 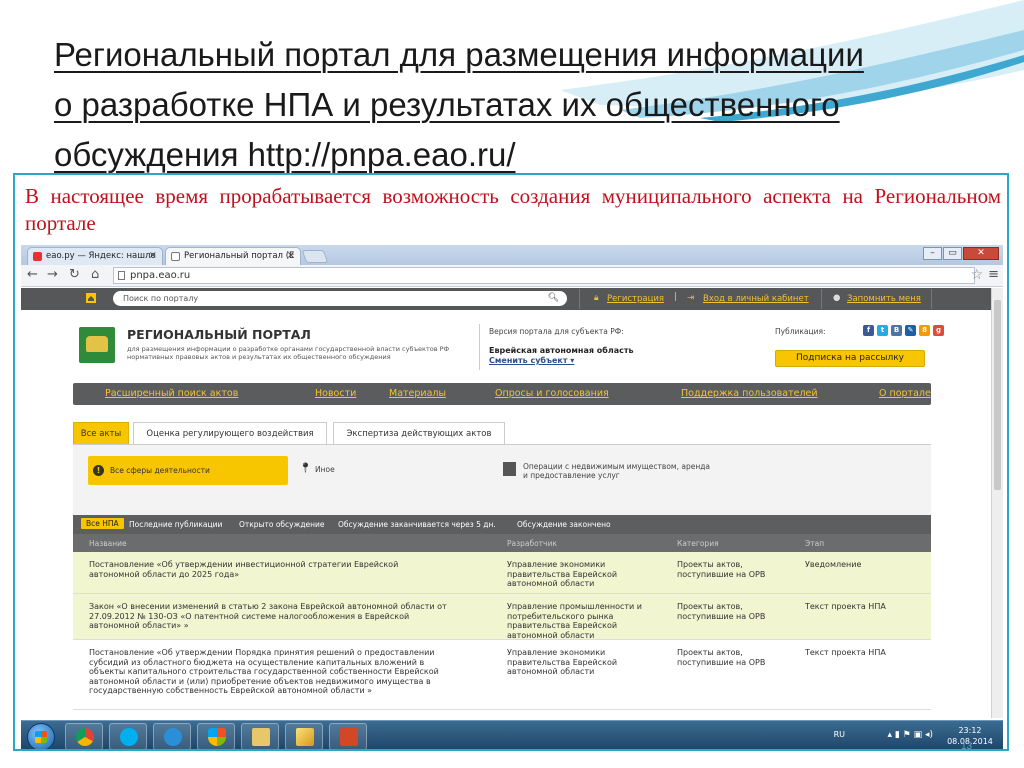 What do you see at coordinates (884, 299) in the screenshot?
I see `remember-link: Запомнить меня` at bounding box center [884, 299].